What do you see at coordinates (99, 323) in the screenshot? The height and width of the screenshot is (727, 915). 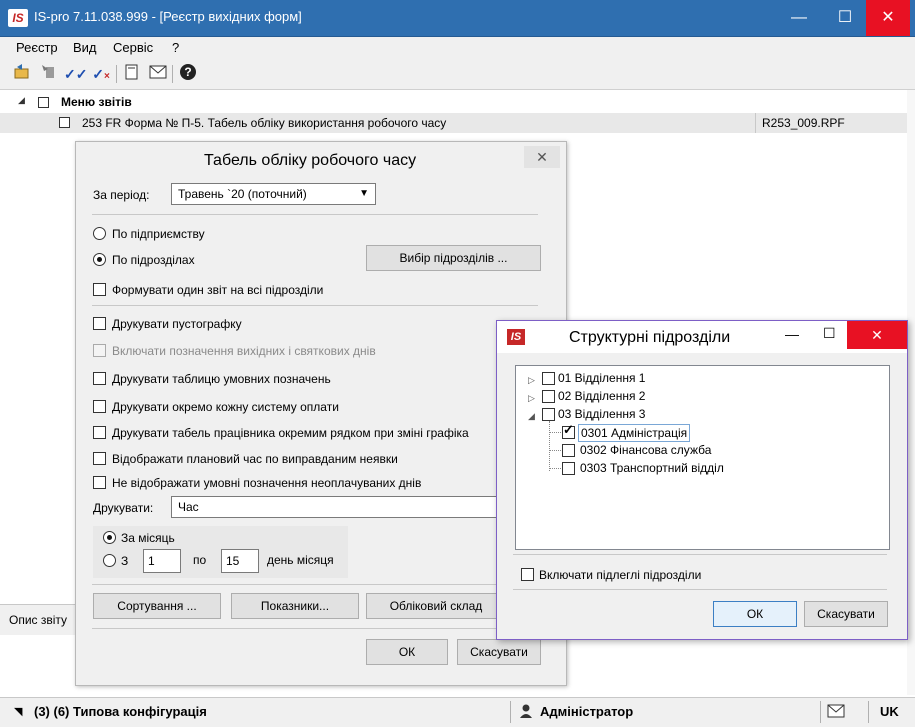 I see `empty-graph-checkbox` at bounding box center [99, 323].